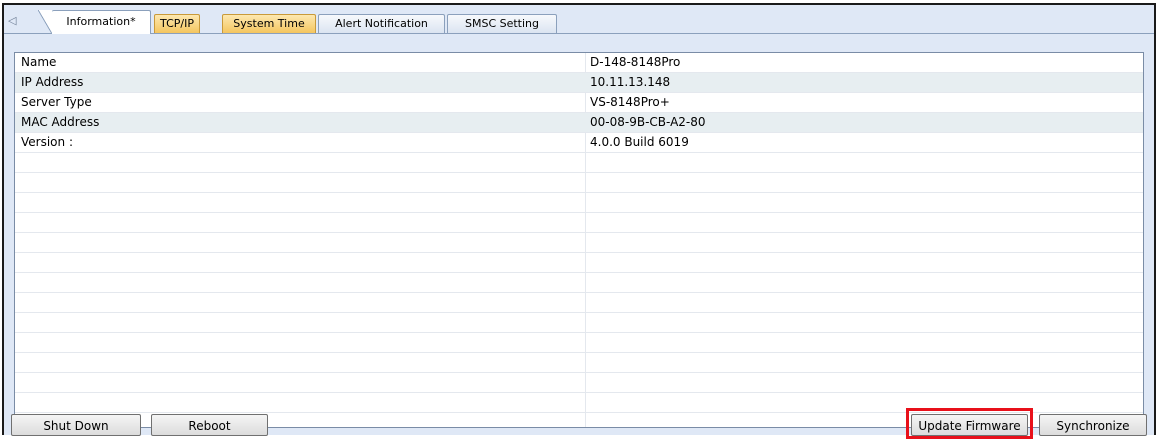 Image resolution: width=1162 pixels, height=439 pixels. What do you see at coordinates (579, 123) in the screenshot?
I see `table-row: MAC Address 00-08-9B-CB-A2-80` at bounding box center [579, 123].